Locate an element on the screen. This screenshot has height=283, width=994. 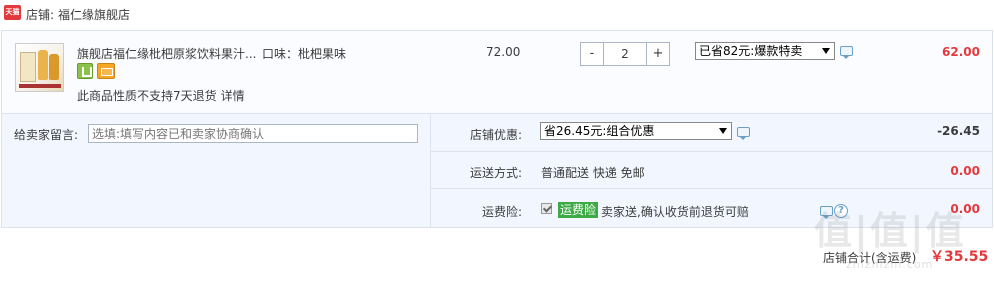
message-label: 给卖家留言: is located at coordinates (46, 135).